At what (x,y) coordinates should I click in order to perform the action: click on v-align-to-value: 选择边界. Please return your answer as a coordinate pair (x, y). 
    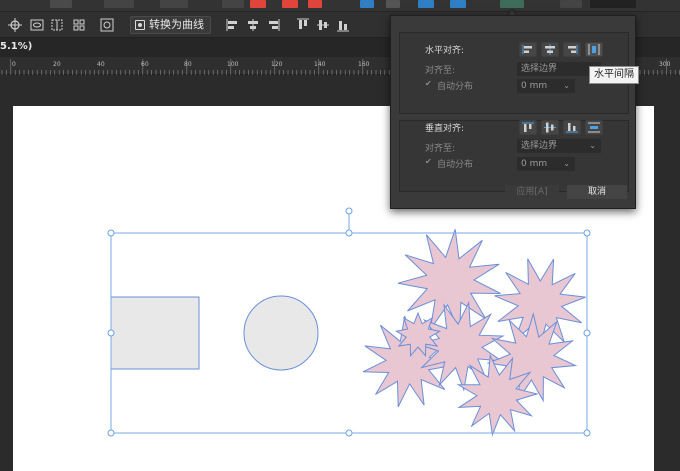
    Looking at the image, I should click on (539, 146).